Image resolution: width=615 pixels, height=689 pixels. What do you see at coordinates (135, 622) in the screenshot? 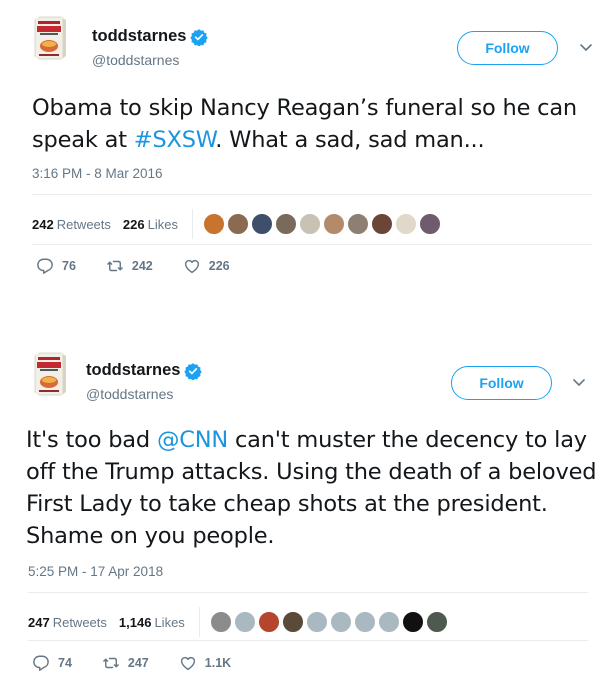
I see `likes-count: 1,146` at bounding box center [135, 622].